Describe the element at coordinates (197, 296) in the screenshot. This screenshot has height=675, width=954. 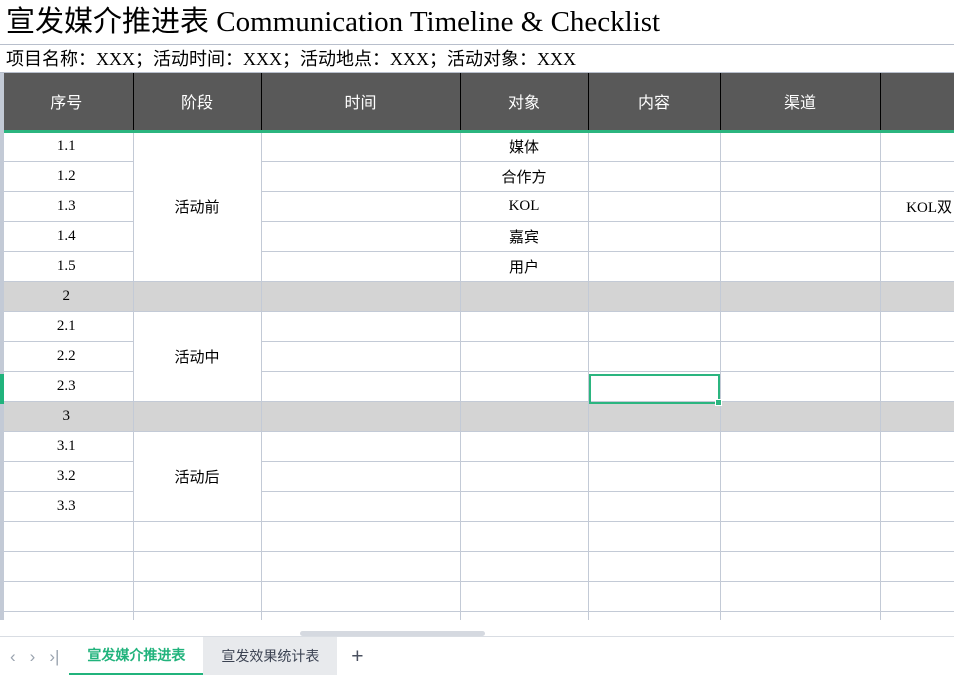
I see `cell-stage` at that location.